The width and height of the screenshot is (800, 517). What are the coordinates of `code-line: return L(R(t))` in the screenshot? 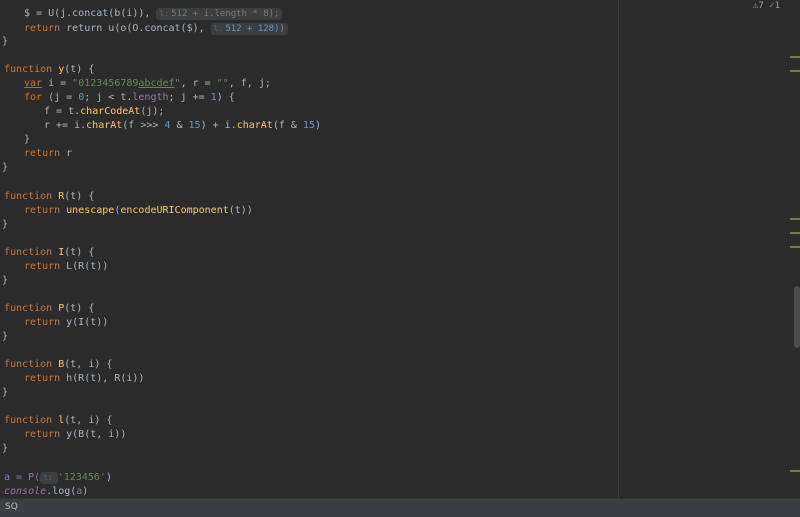 It's located at (66, 266).